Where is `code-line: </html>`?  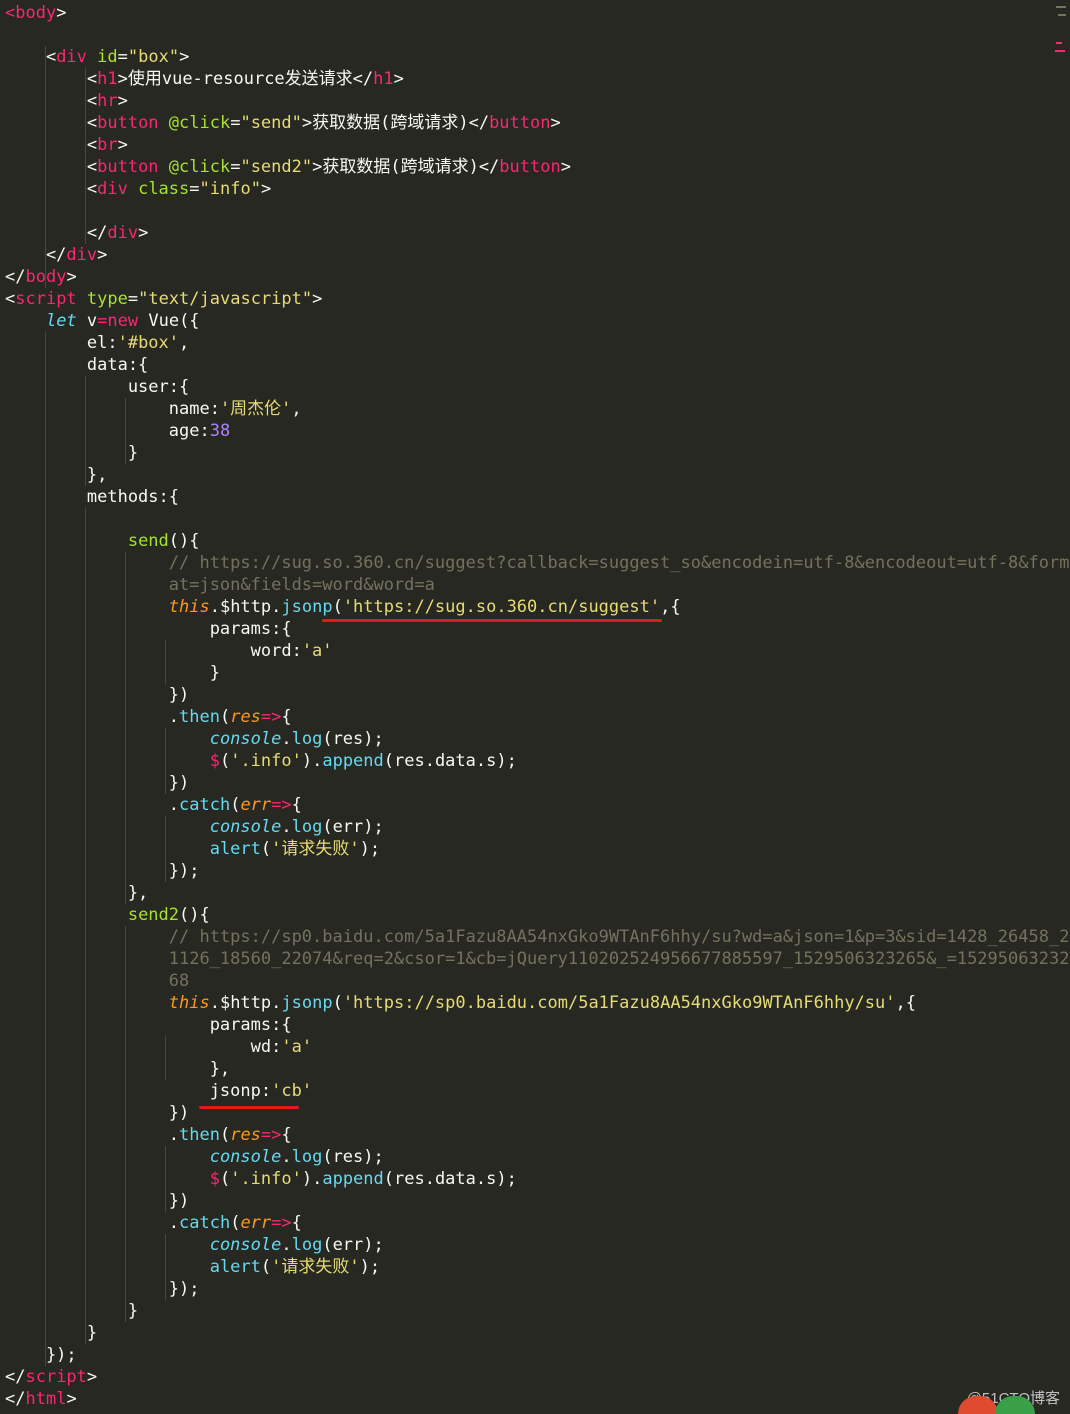 code-line: </html> is located at coordinates (41, 1399).